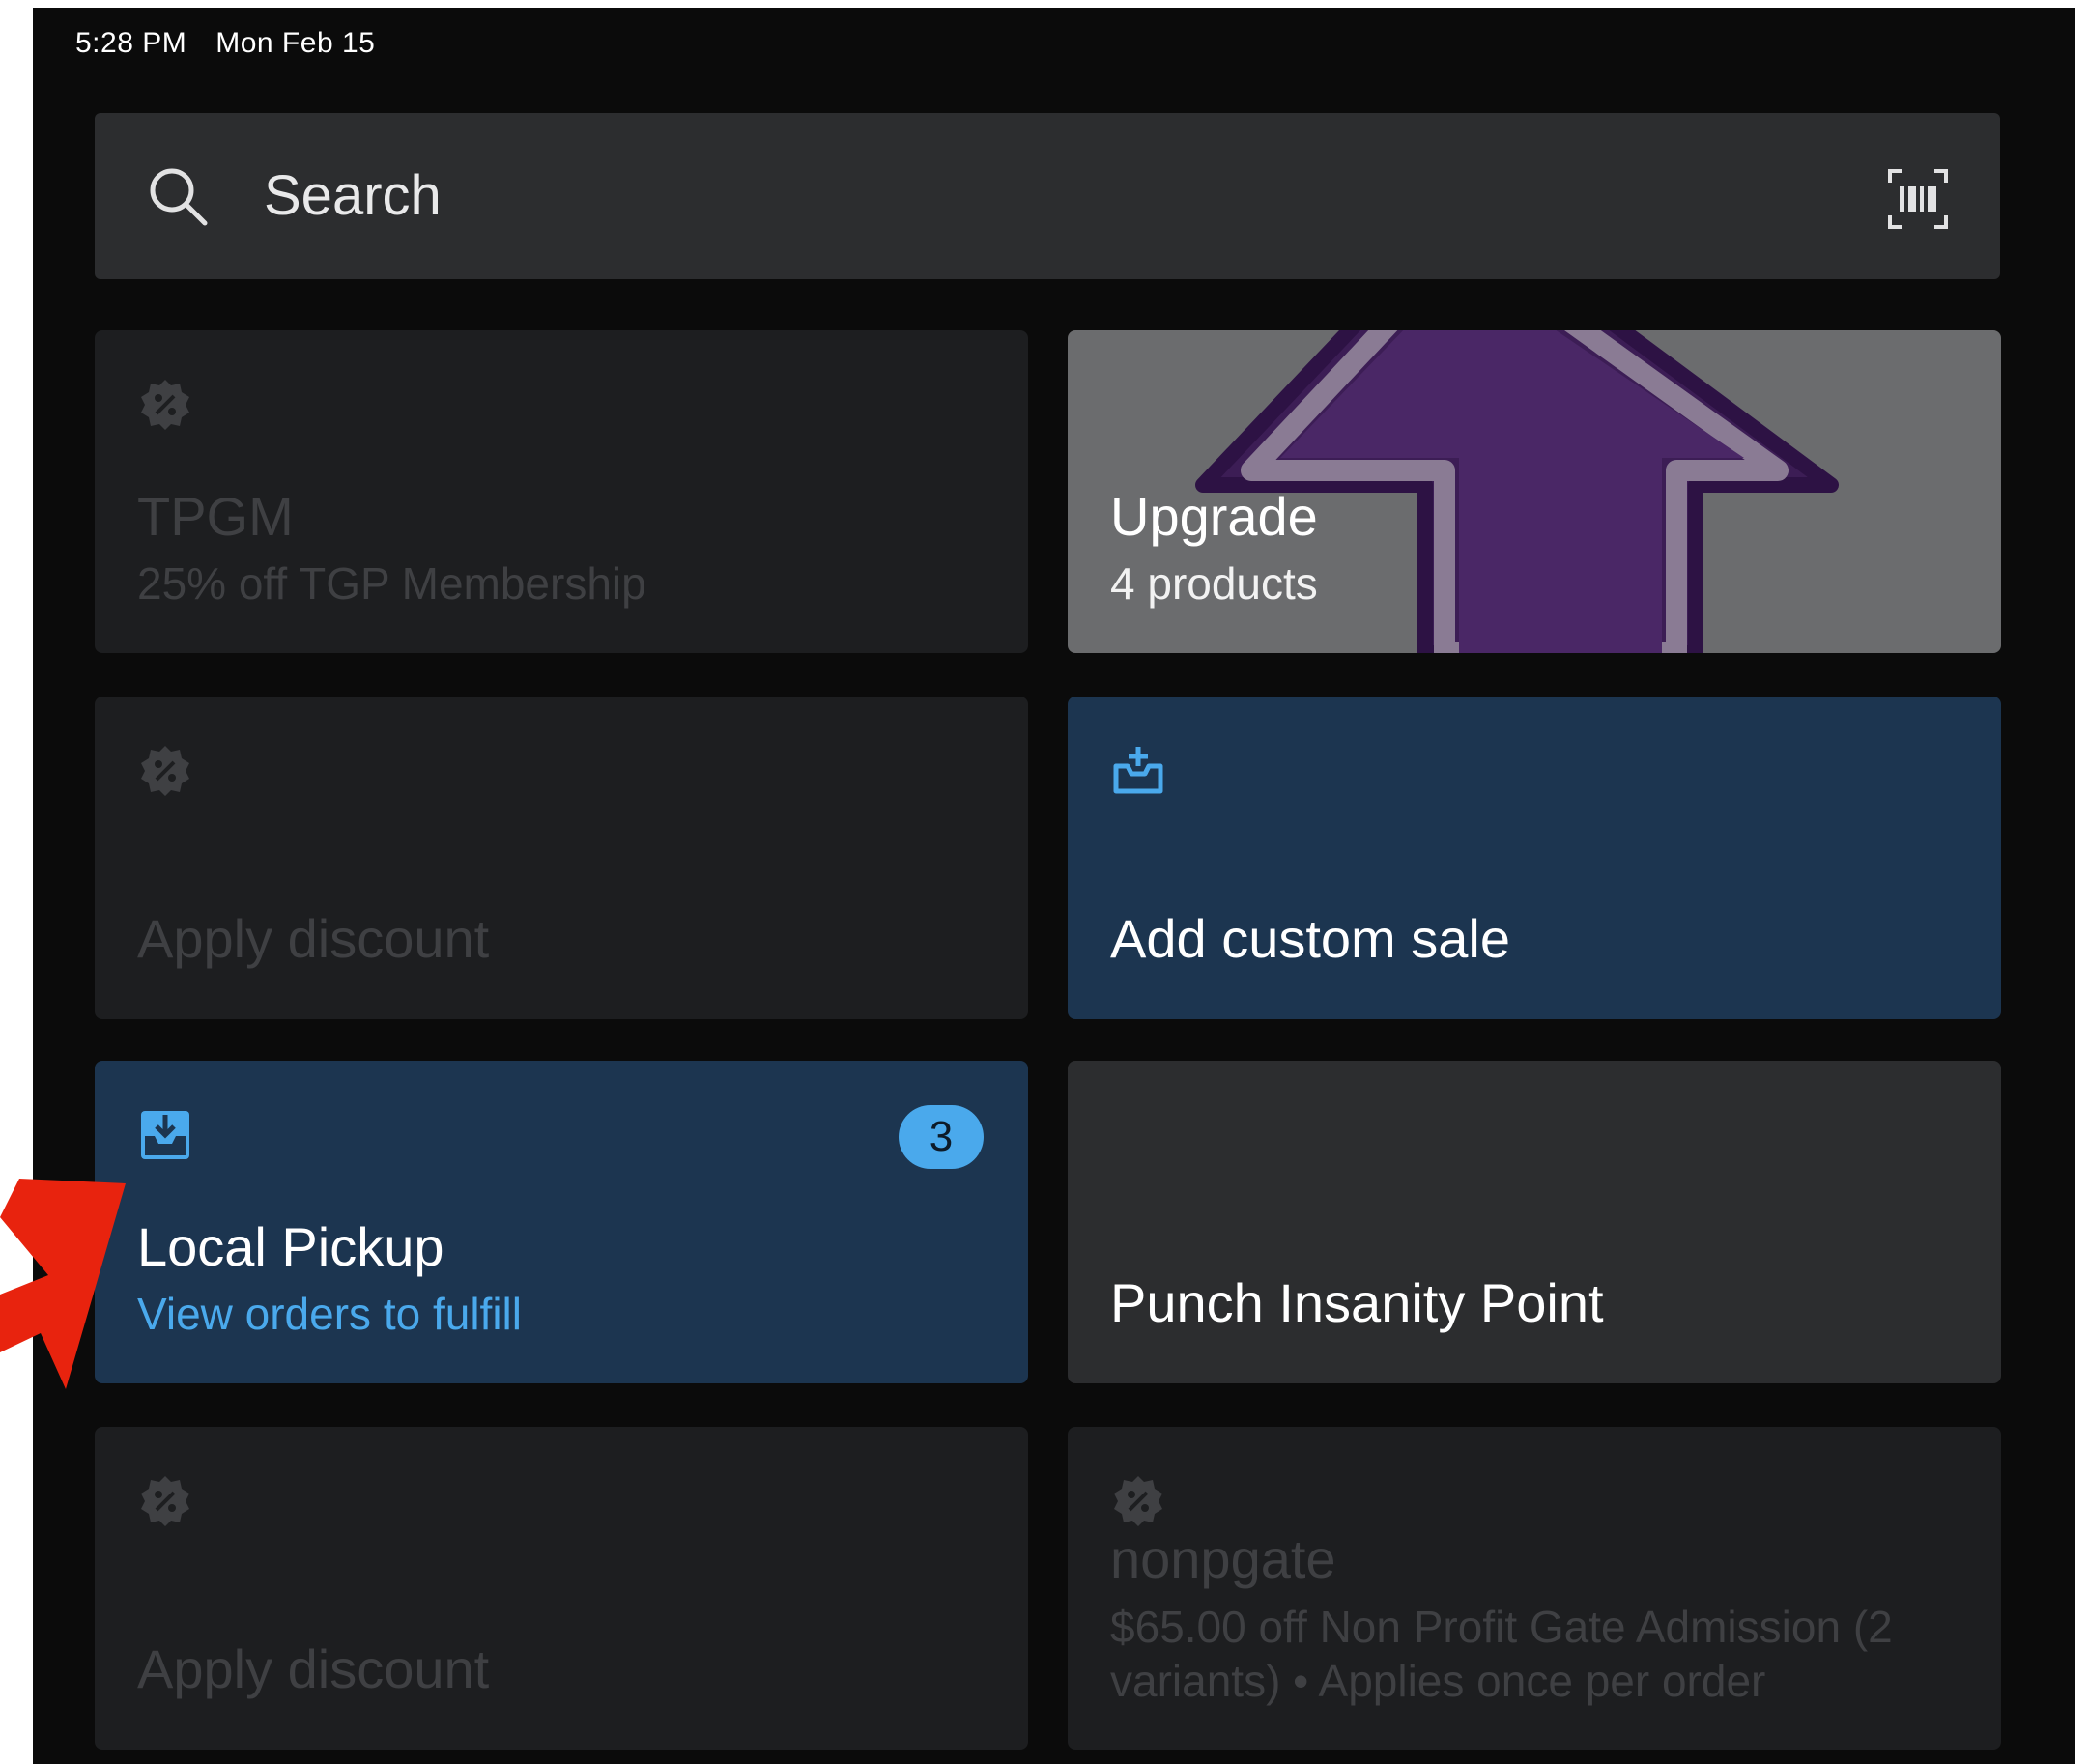  What do you see at coordinates (1357, 1302) in the screenshot?
I see `tile-title: Punch Insanity Point` at bounding box center [1357, 1302].